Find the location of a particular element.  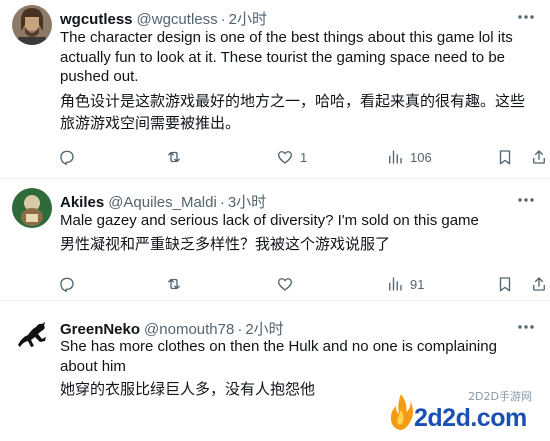

watermark: 2D2D手游网 2d2d.com is located at coordinates (463, 413).